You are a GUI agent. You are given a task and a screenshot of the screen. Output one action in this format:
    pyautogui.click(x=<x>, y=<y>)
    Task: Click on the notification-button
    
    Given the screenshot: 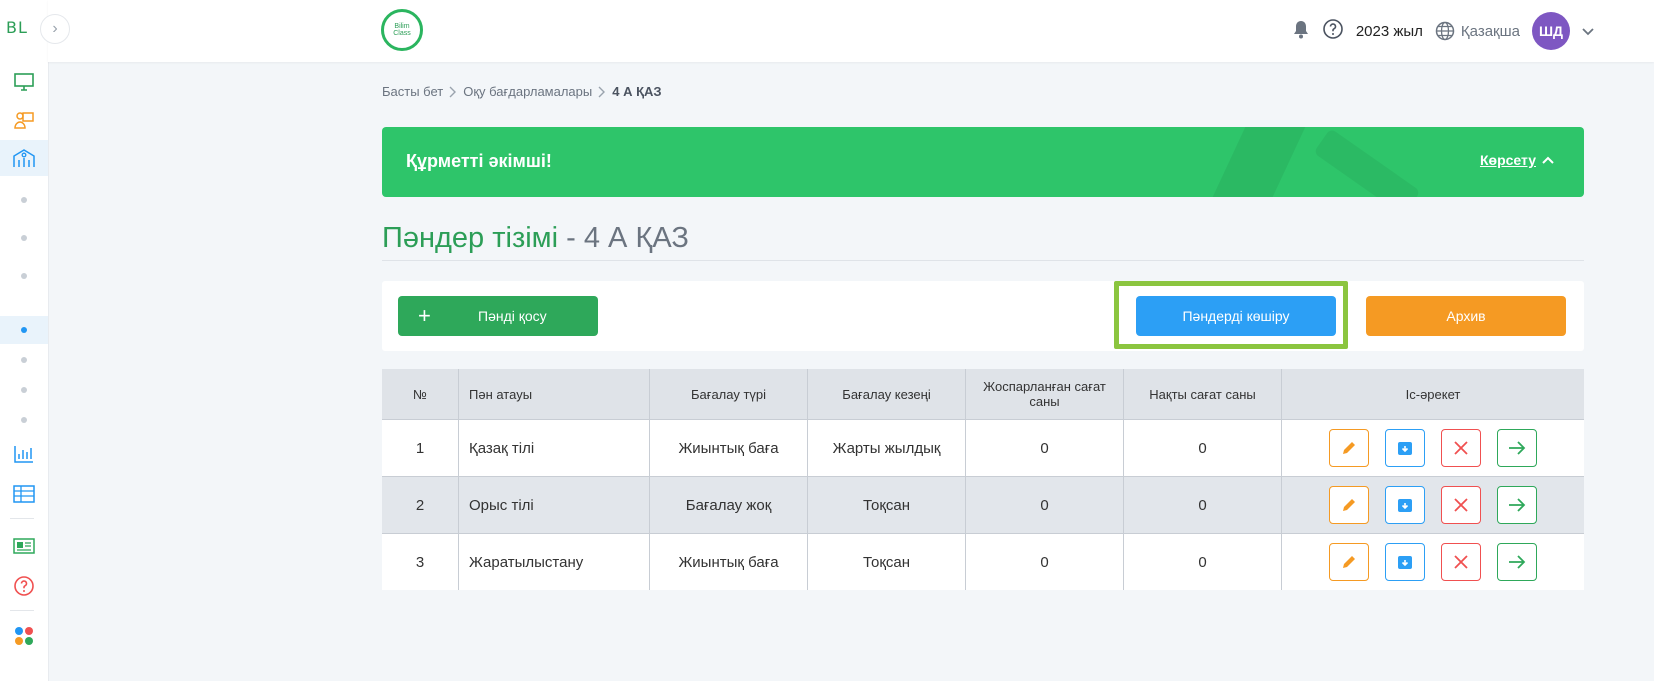 What is the action you would take?
    pyautogui.click(x=1301, y=31)
    